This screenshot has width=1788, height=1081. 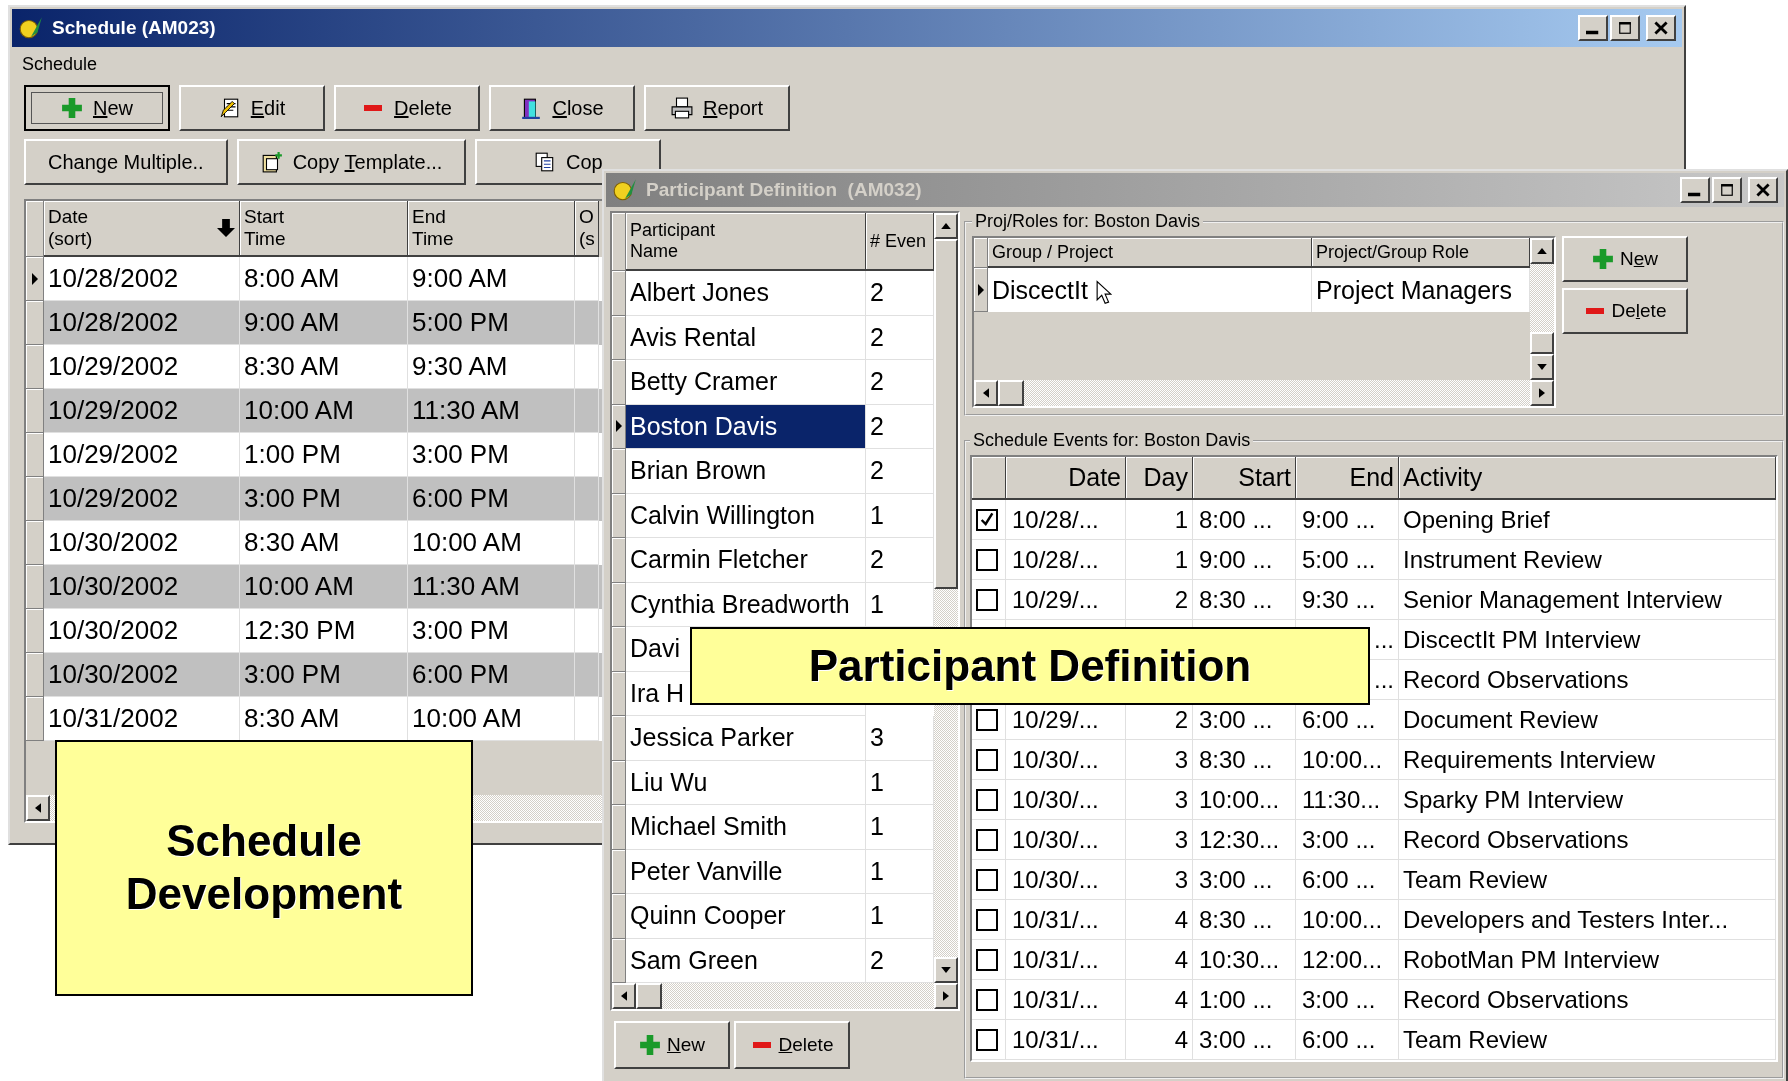 What do you see at coordinates (704, 426) in the screenshot?
I see `table-cell: Boston Davis` at bounding box center [704, 426].